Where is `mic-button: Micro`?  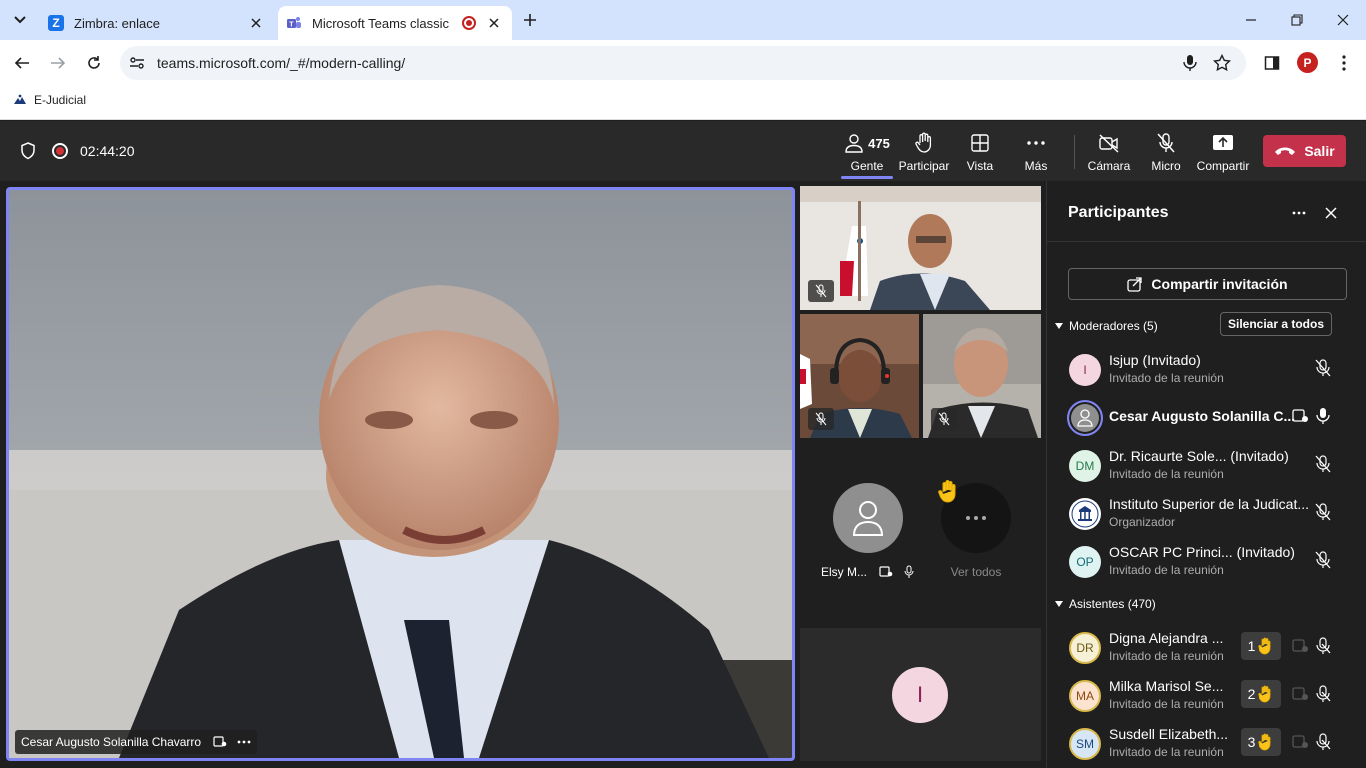
mic-button: Micro is located at coordinates (1166, 153).